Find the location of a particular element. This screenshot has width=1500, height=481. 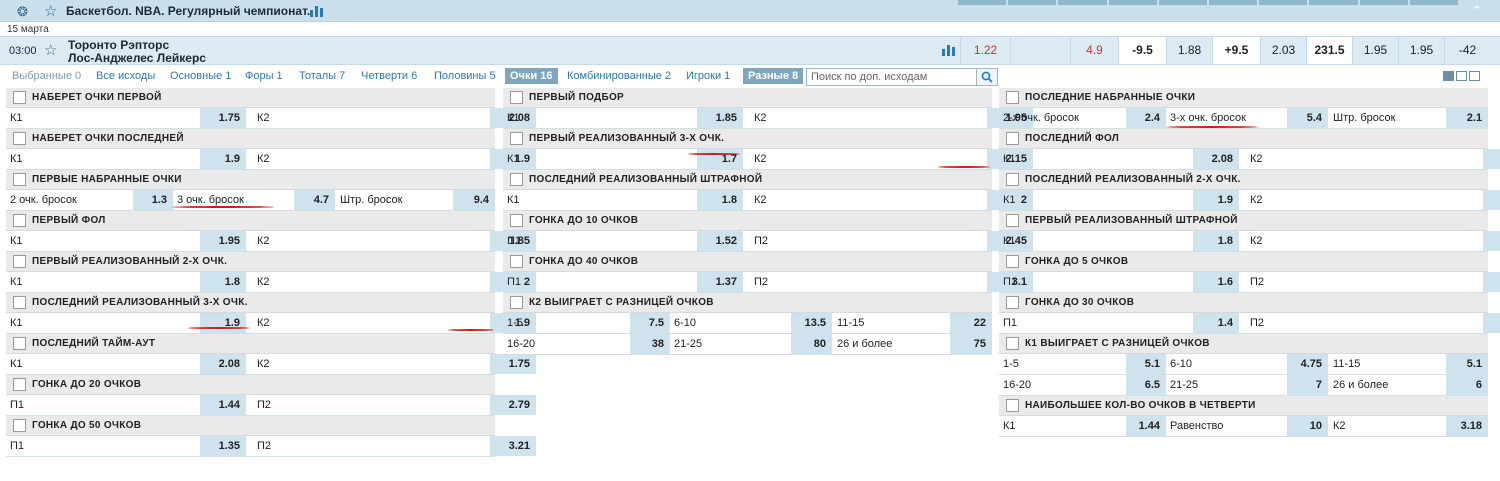

search-input: Поиск по доп. исходам is located at coordinates (869, 77).